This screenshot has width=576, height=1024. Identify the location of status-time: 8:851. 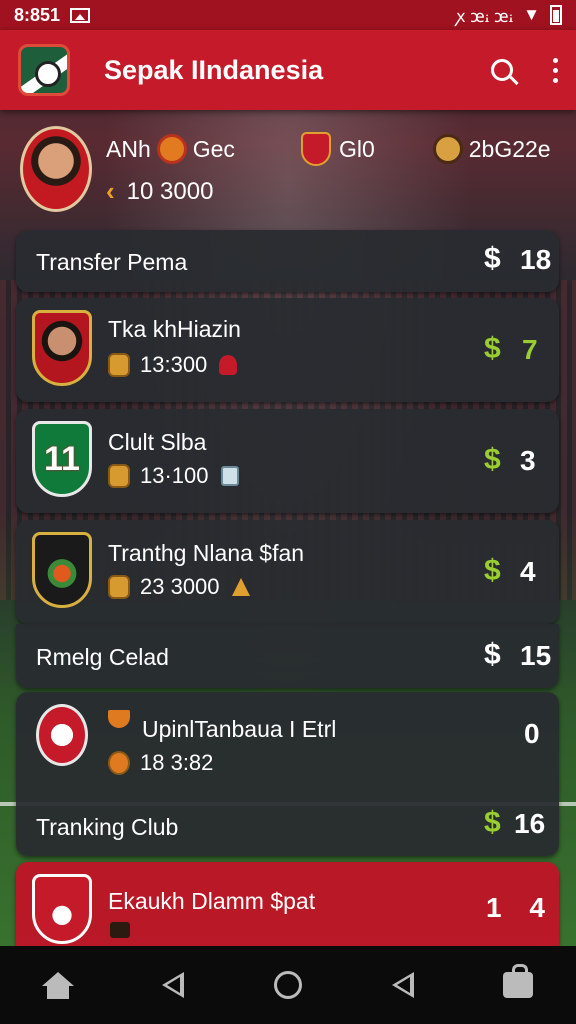
(37, 14).